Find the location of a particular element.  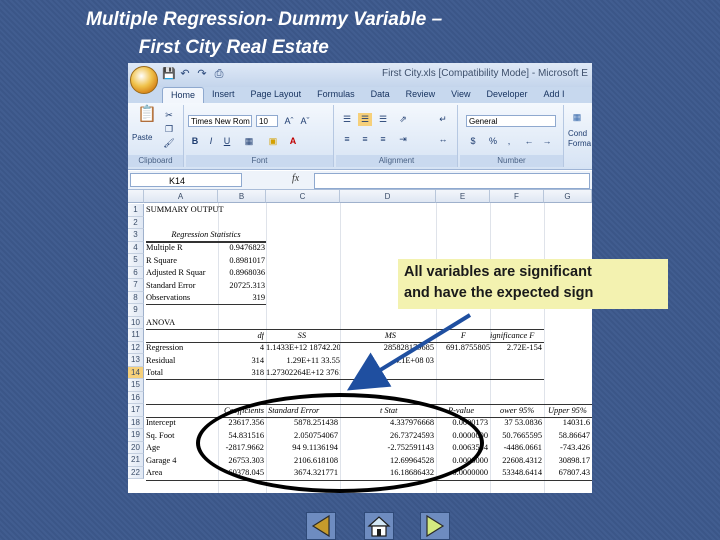

tab-home: Home is located at coordinates (183, 95).